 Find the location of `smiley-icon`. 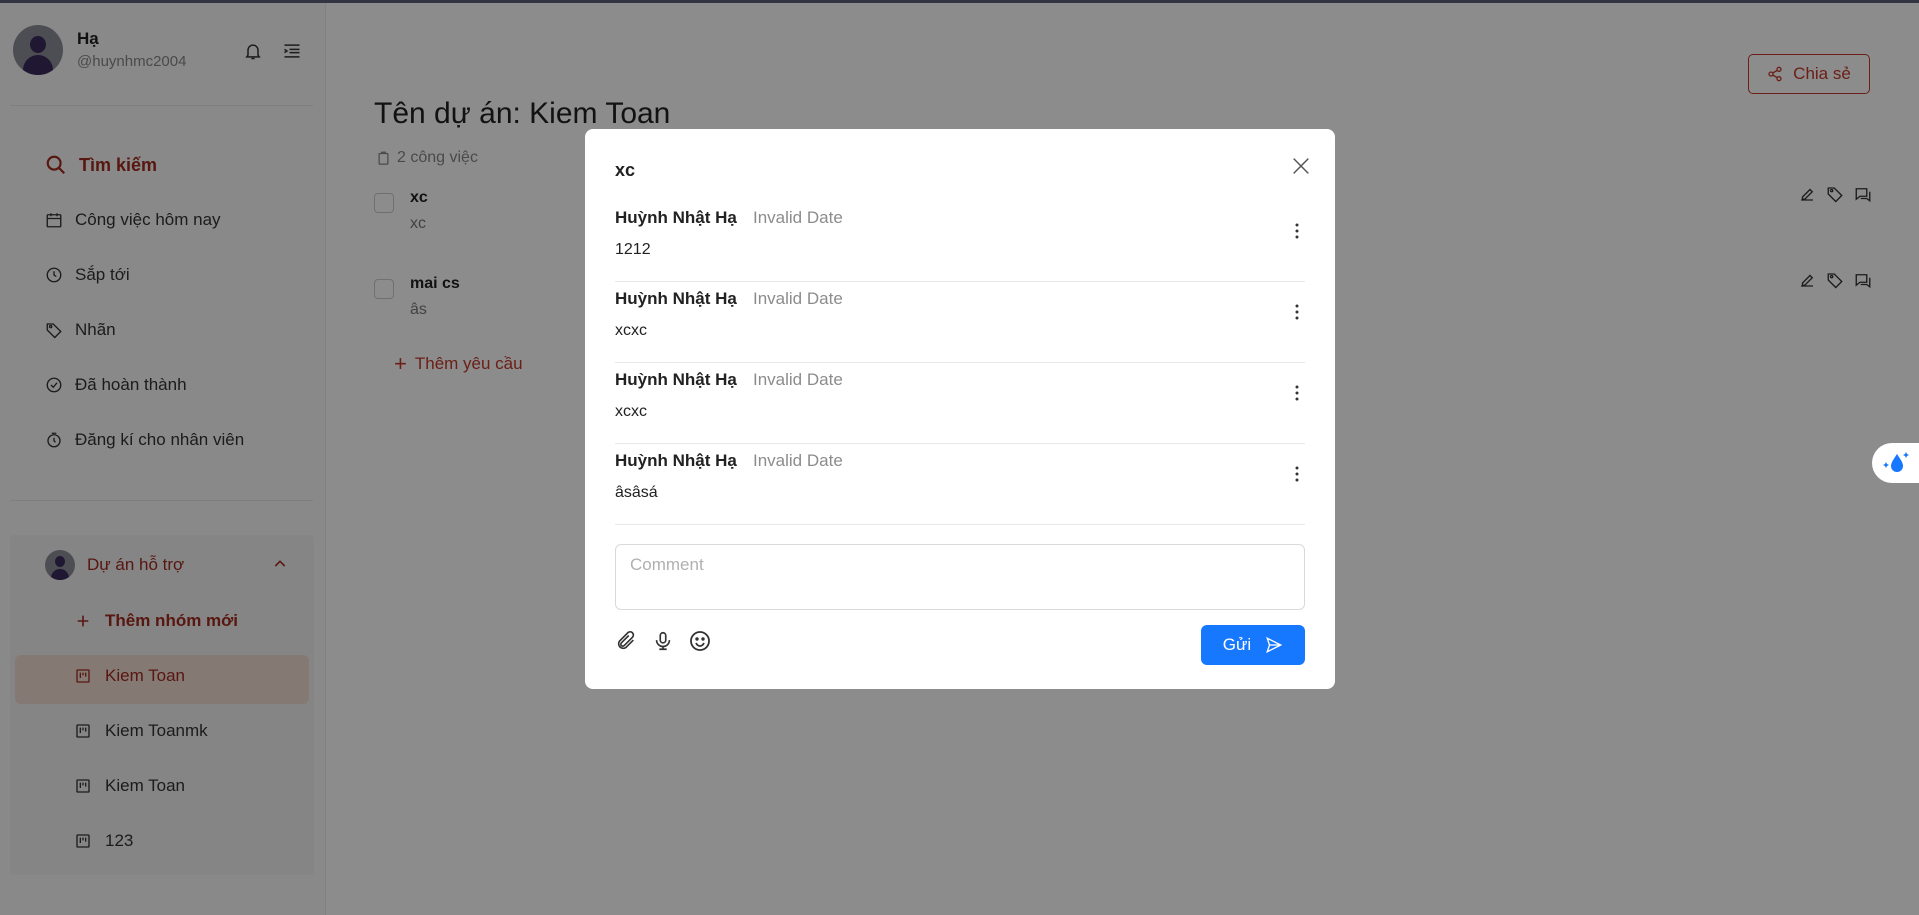

smiley-icon is located at coordinates (700, 641).